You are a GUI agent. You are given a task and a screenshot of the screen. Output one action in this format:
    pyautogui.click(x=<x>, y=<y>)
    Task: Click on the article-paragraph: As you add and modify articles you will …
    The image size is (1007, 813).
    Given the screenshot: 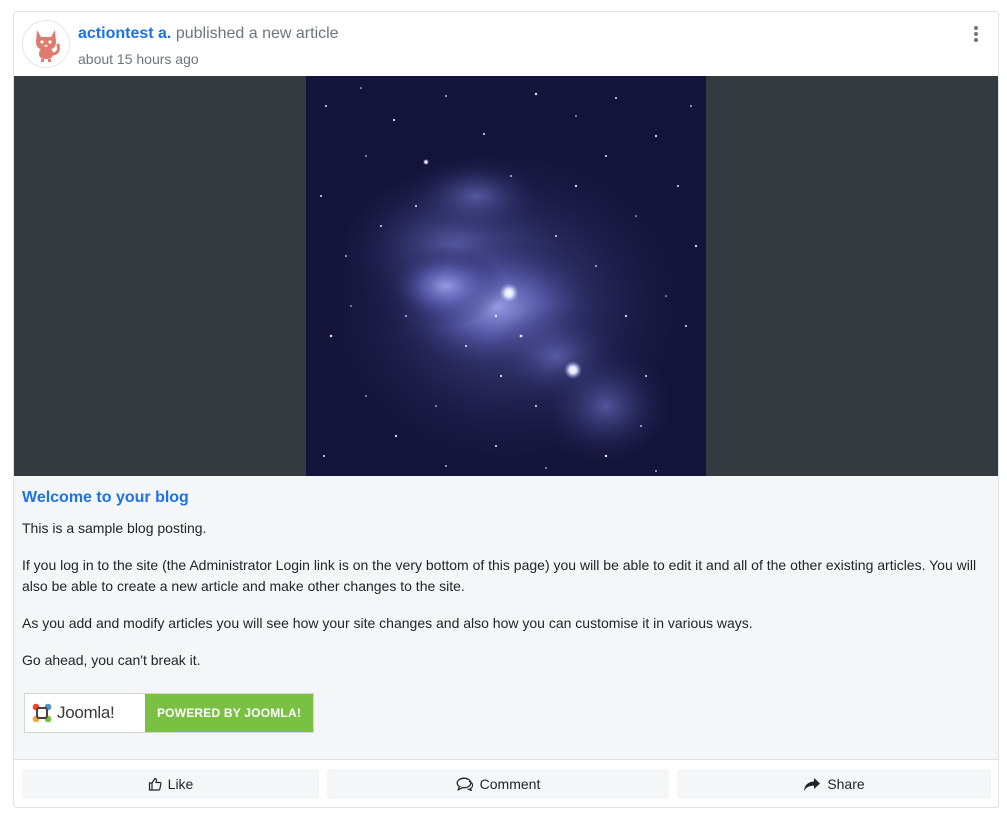 What is the action you would take?
    pyautogui.click(x=387, y=623)
    